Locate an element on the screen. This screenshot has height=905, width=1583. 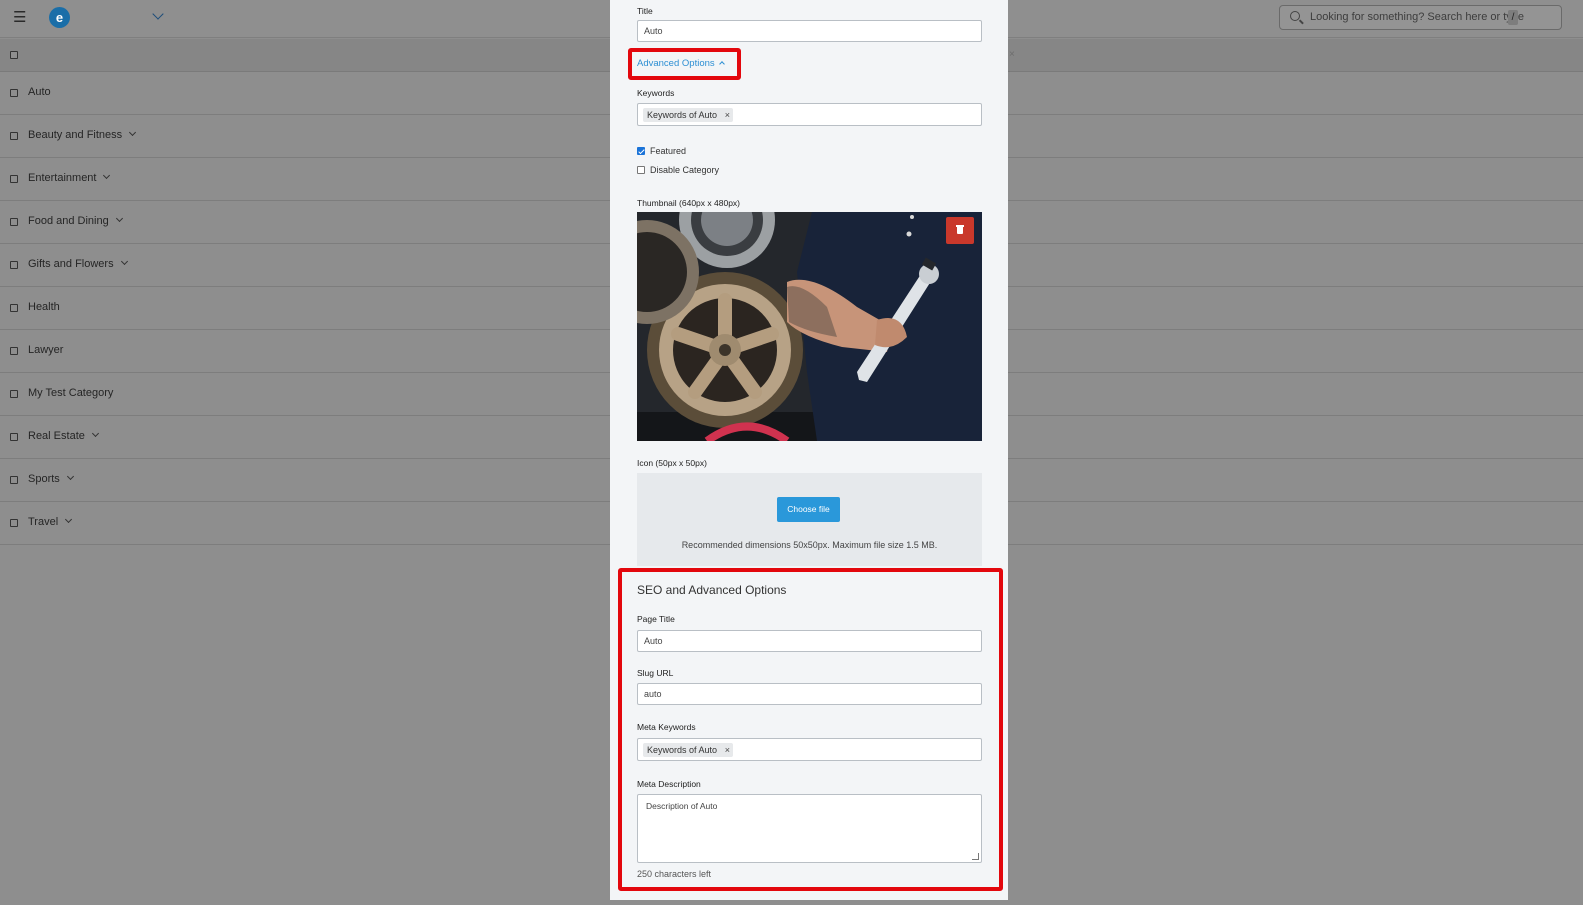
category-name: Travel is located at coordinates (50, 521).